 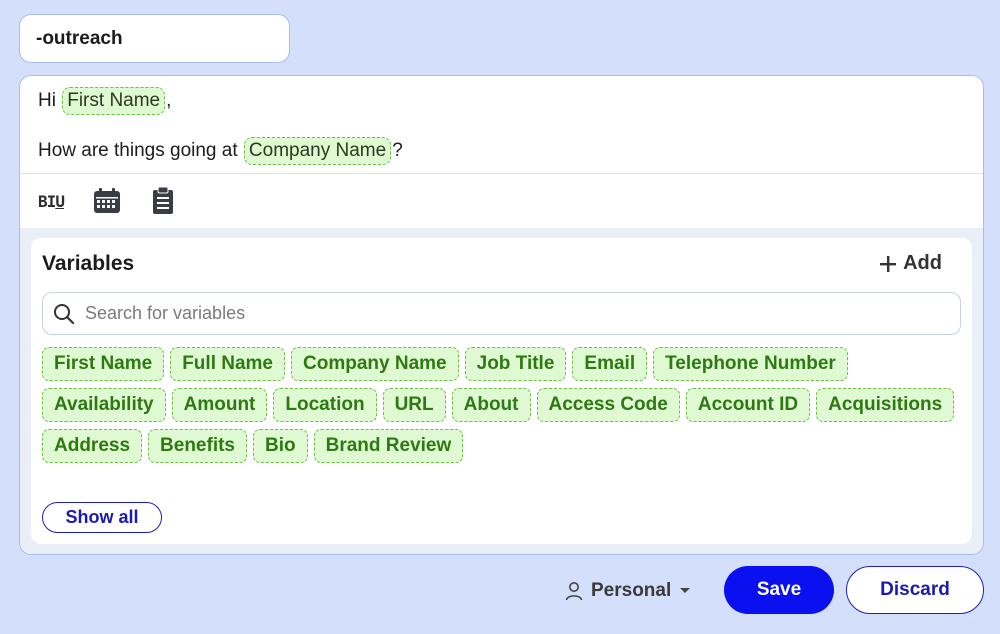 I want to click on snippet-name-field: -outreach, so click(x=154, y=38).